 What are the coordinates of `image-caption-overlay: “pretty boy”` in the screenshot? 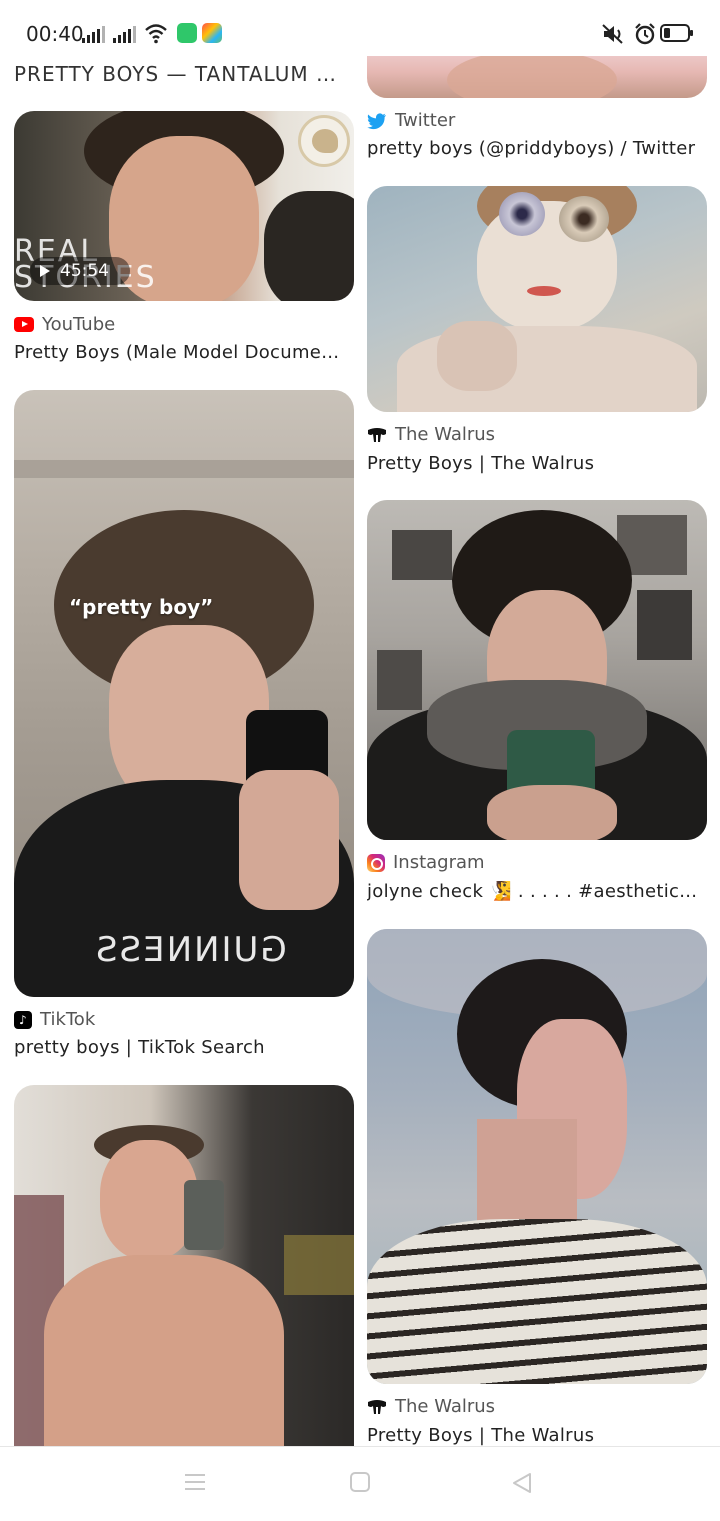 It's located at (141, 607).